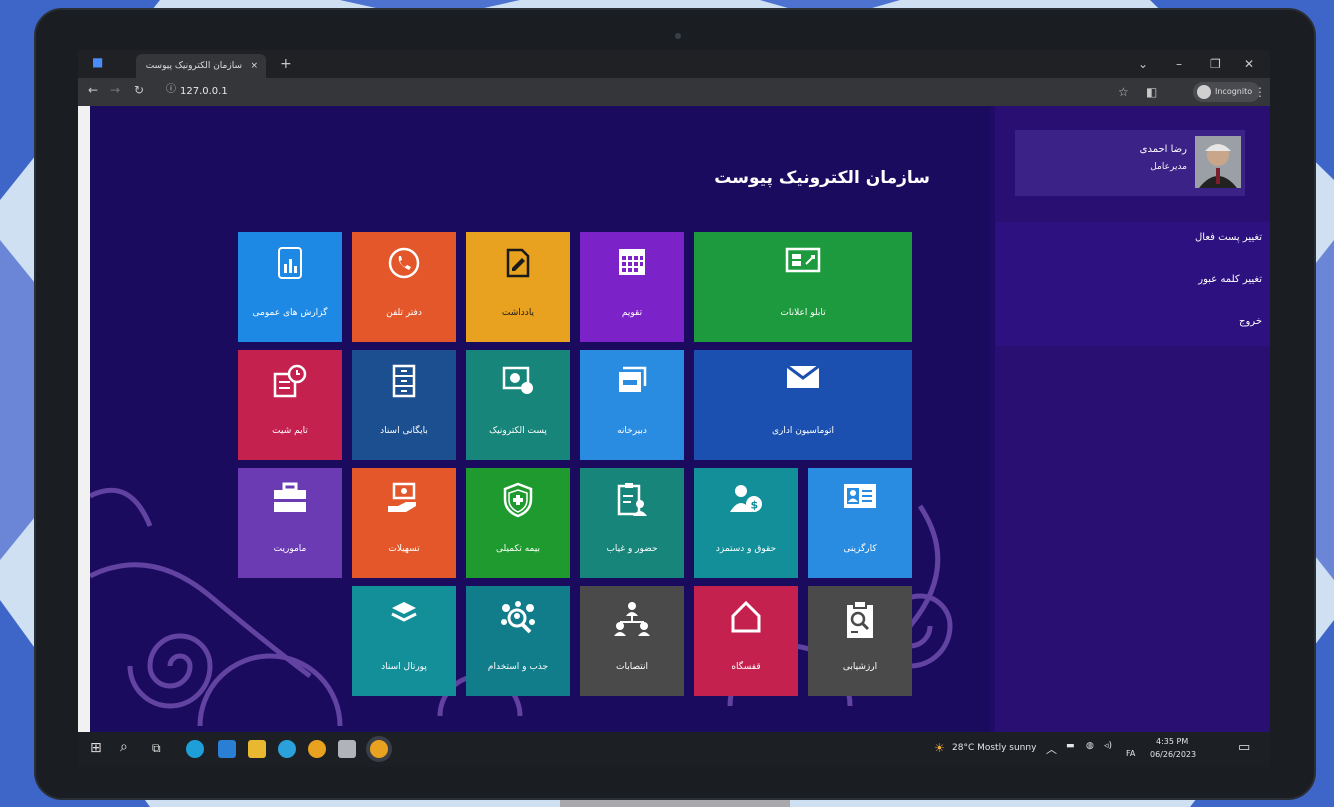 This screenshot has width=1334, height=807. Describe the element at coordinates (518, 617) in the screenshot. I see `recruit-icon` at that location.